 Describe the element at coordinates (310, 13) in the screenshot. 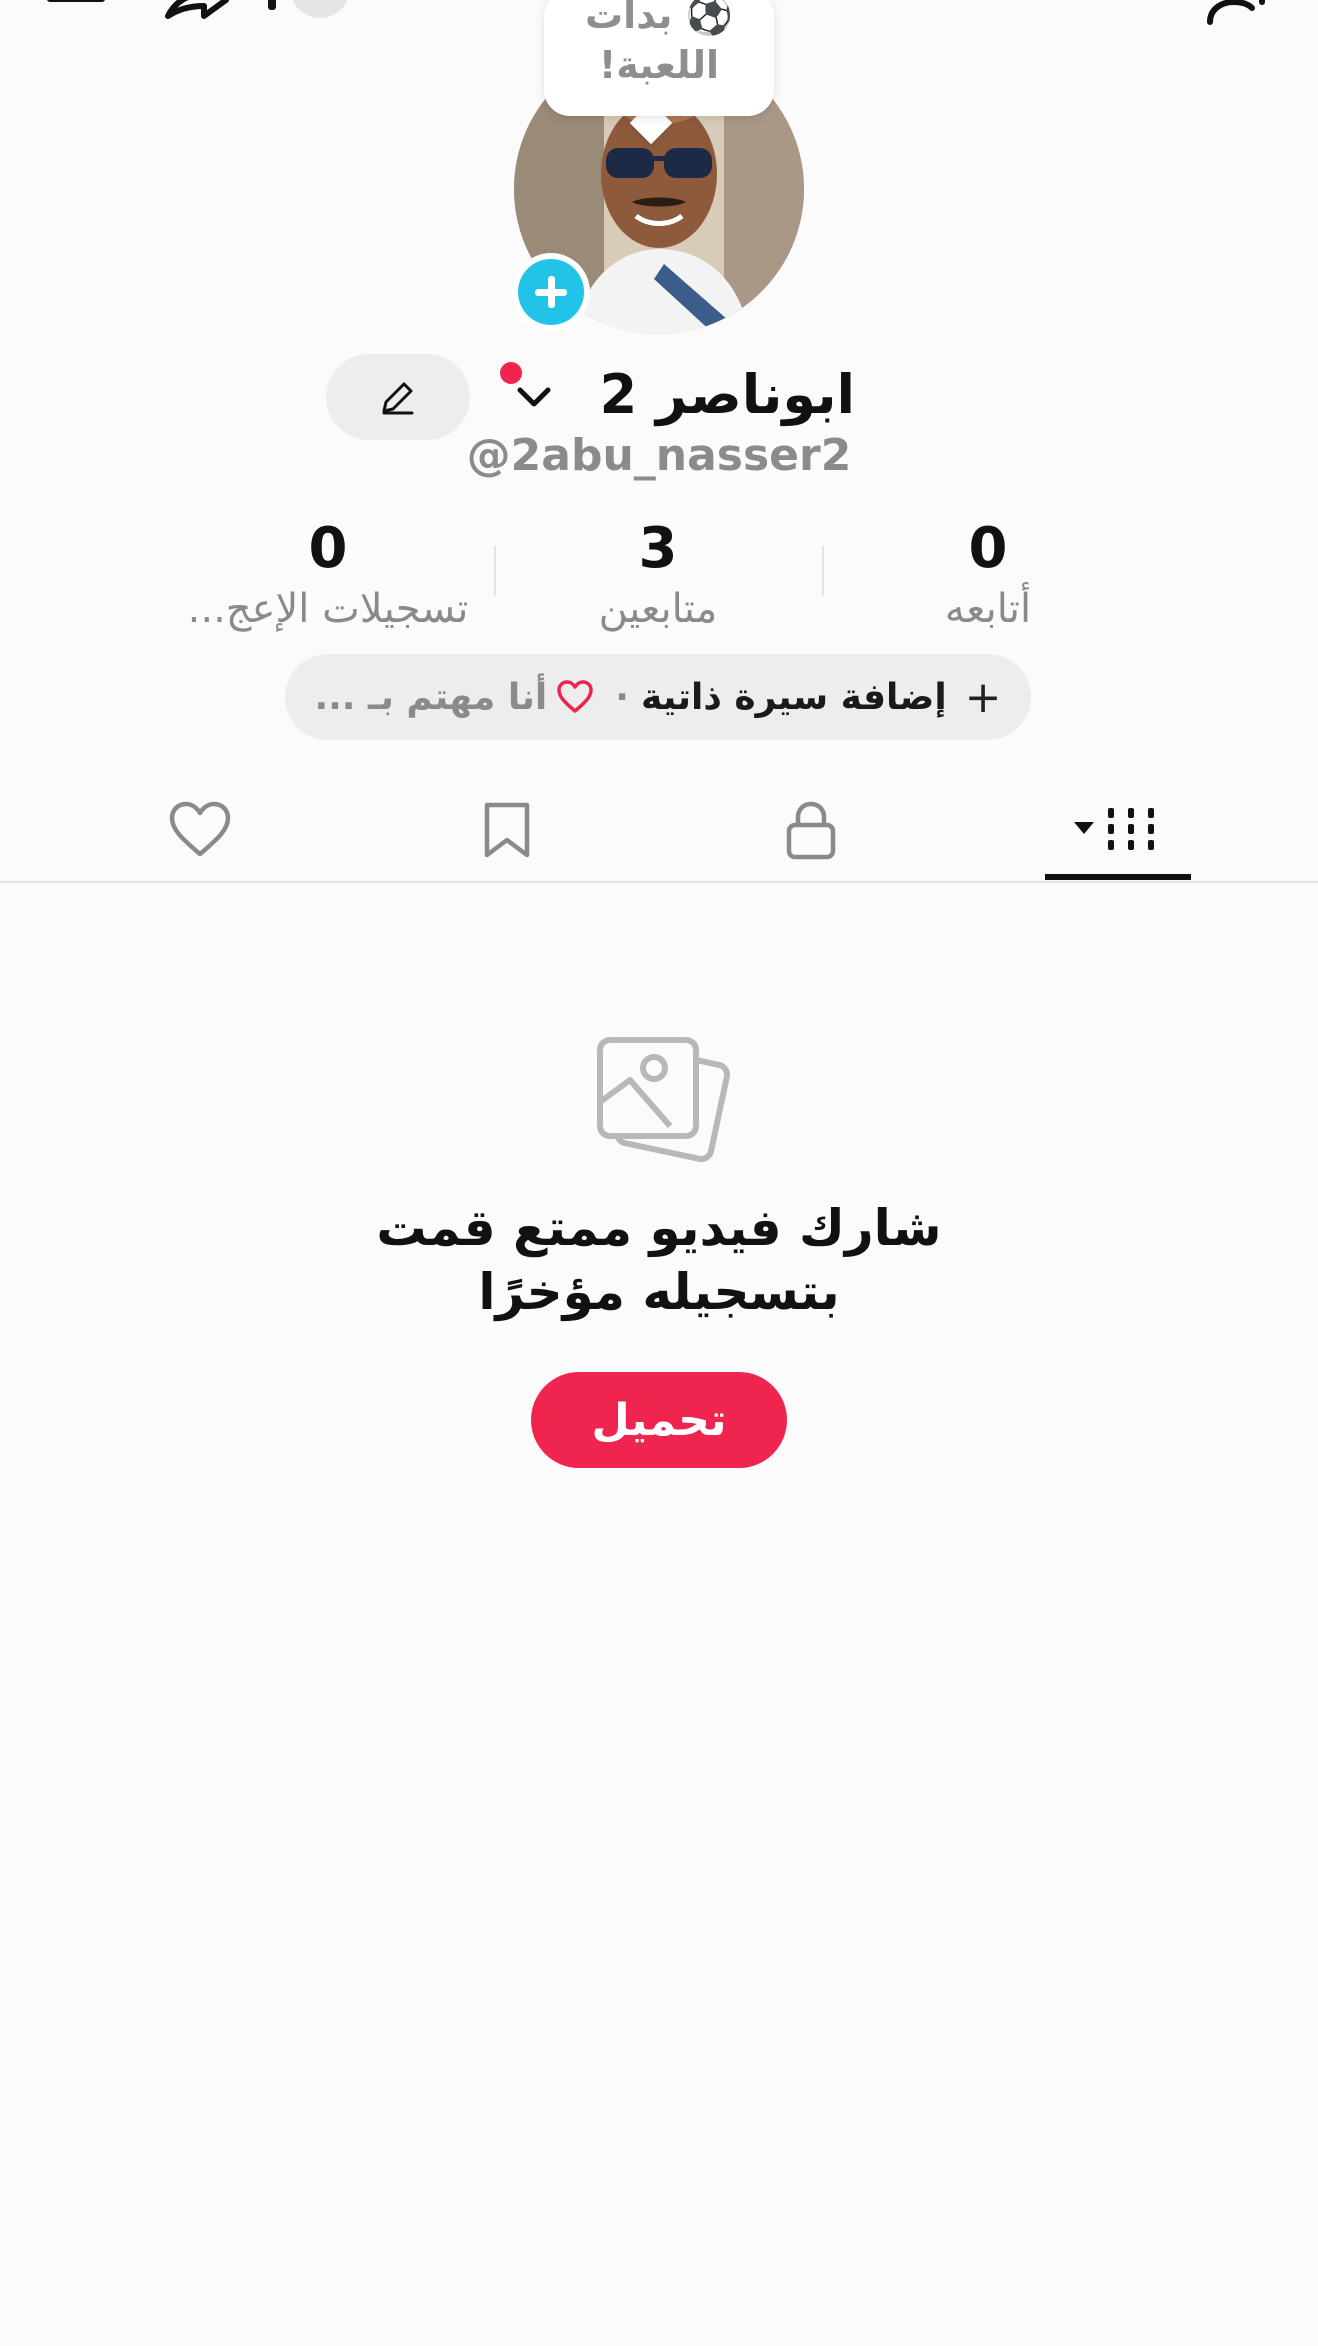

I see `mini-avatar-icon` at that location.